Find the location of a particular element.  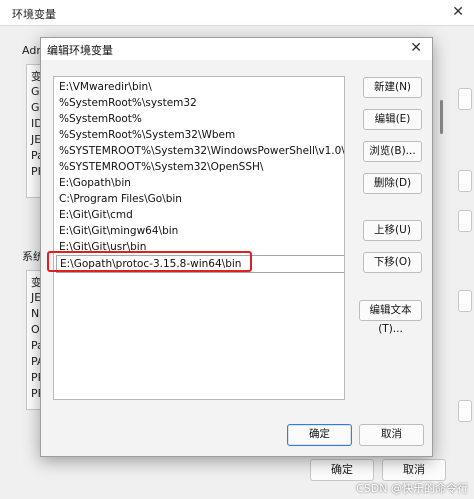

list-item: %SystemRoot%\system32 is located at coordinates (128, 103).